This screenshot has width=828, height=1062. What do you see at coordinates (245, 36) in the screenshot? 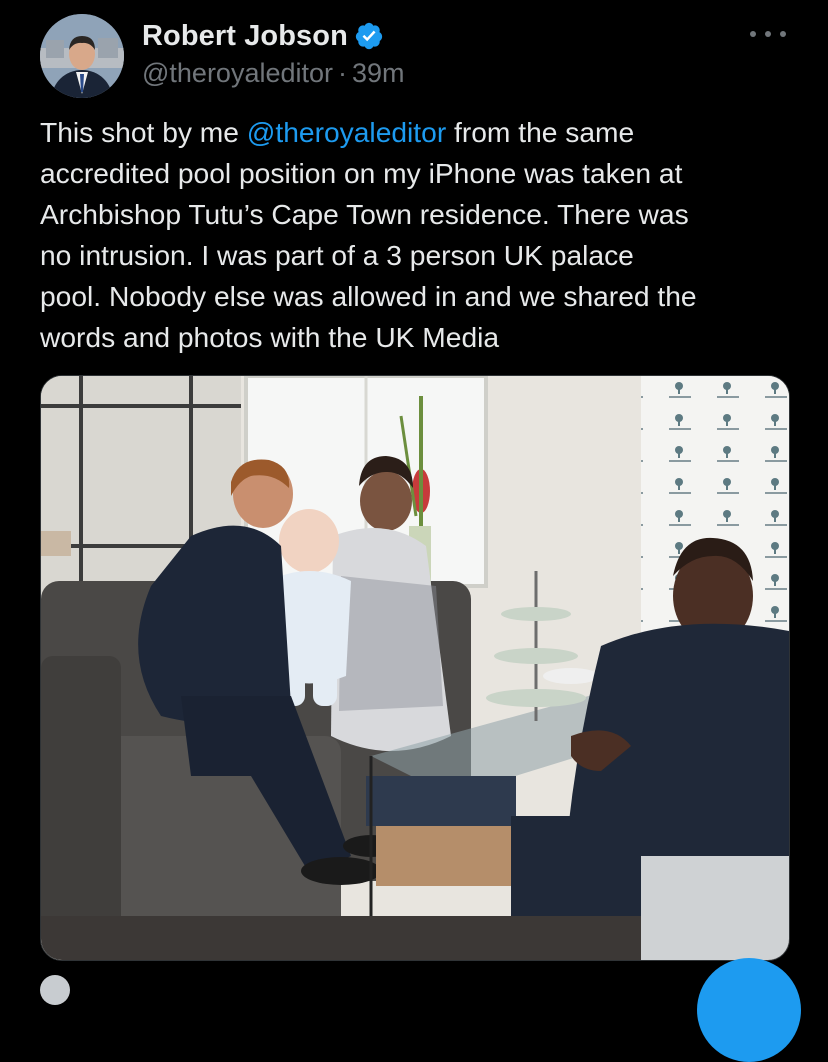
I see `author-display-name: Robert Jobson` at bounding box center [245, 36].